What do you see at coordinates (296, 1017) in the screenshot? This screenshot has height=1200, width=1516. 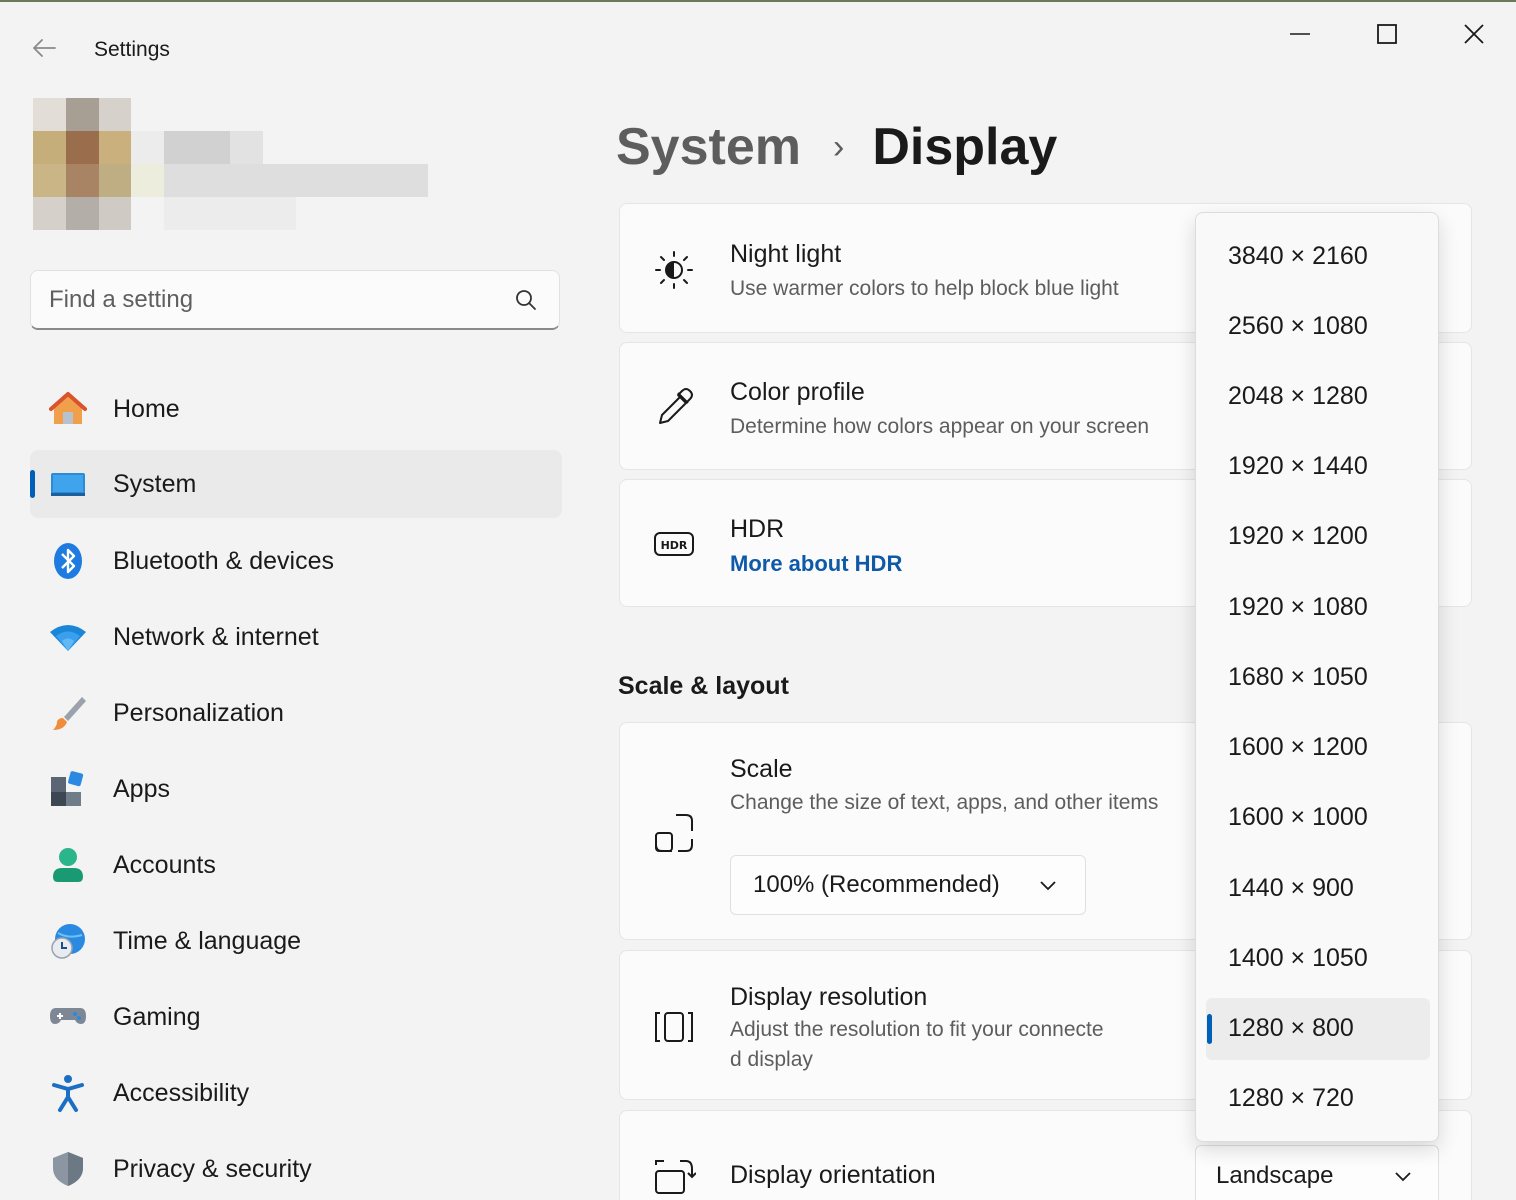 I see `sidebar-item-gaming: Gaming` at bounding box center [296, 1017].